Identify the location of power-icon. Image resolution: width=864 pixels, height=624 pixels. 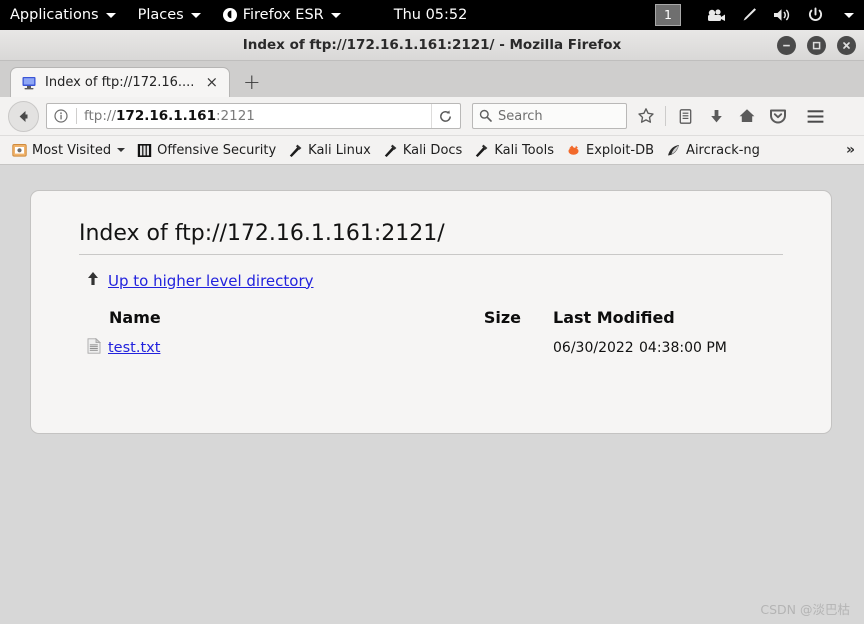
(815, 15).